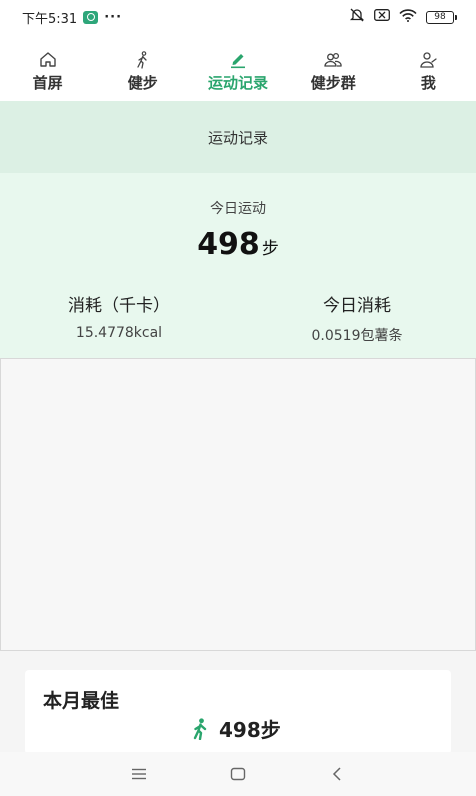 The height and width of the screenshot is (796, 476). I want to click on battery-icon: 98, so click(441, 17).